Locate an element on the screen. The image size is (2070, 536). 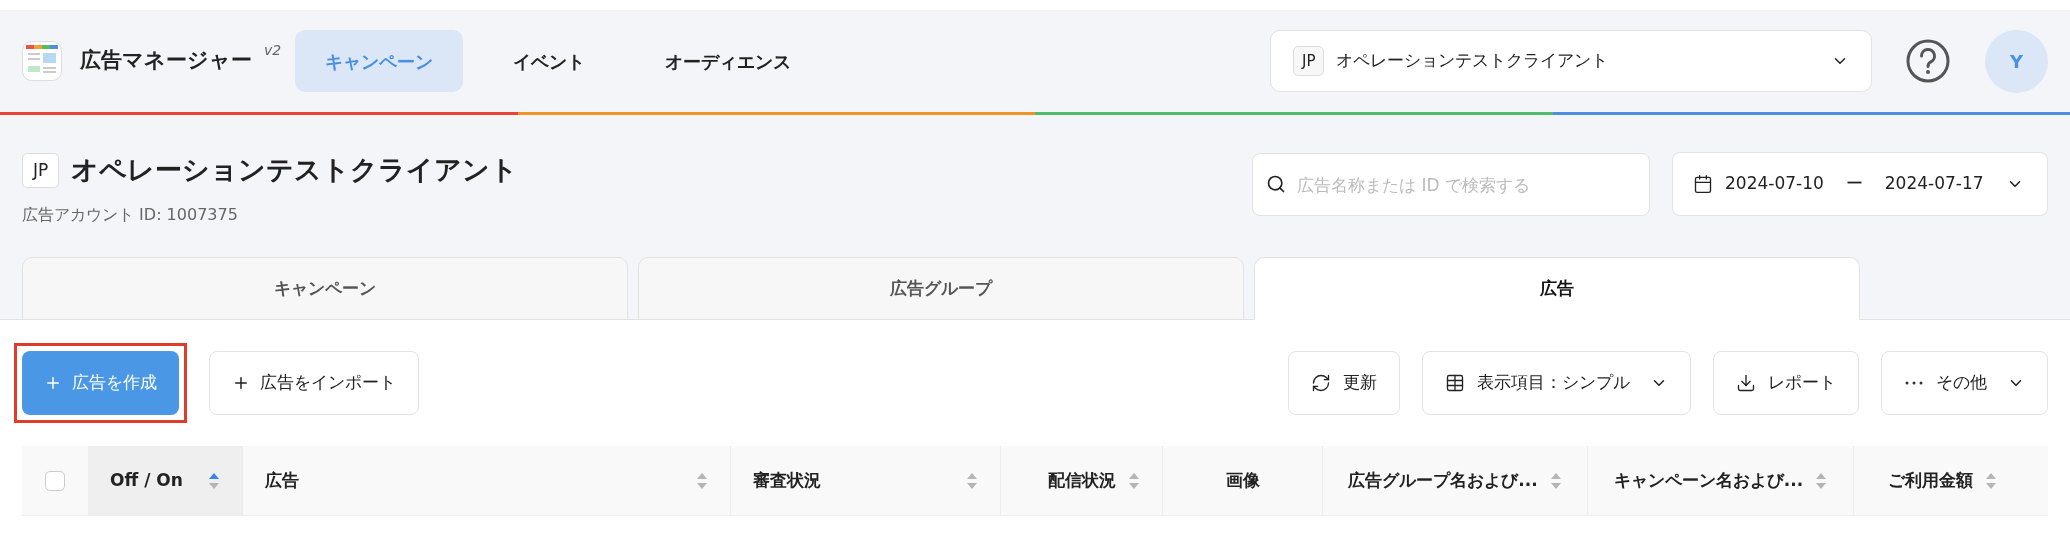
column-title: 広告 is located at coordinates (282, 480).